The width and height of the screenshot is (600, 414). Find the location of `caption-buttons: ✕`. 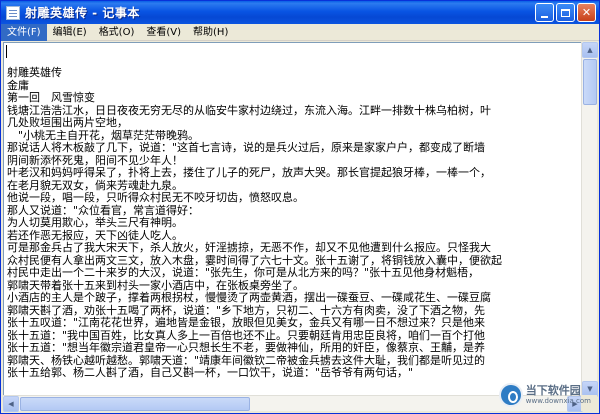

caption-buttons: ✕ is located at coordinates (565, 12).